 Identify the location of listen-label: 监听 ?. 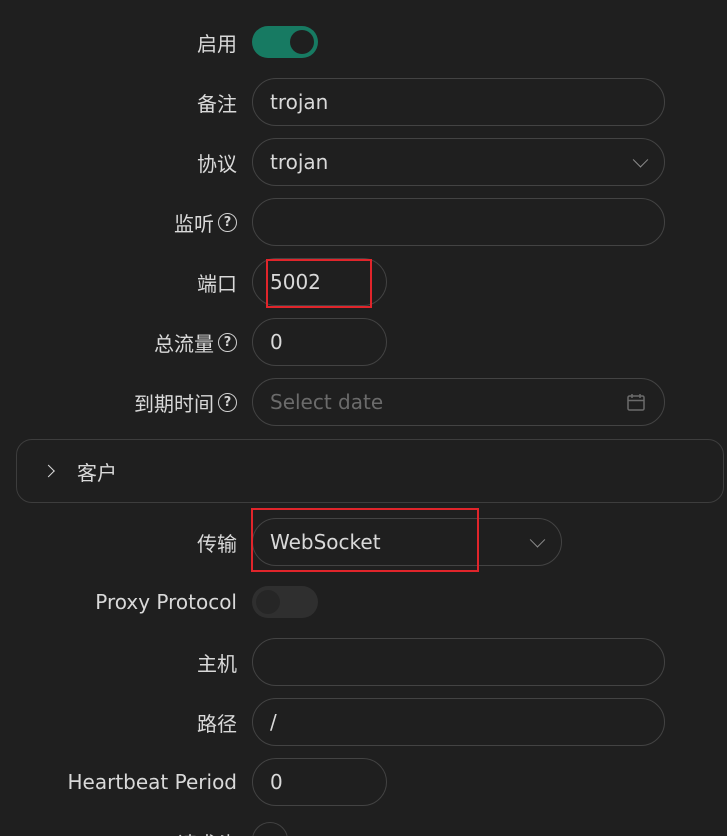
(205, 222).